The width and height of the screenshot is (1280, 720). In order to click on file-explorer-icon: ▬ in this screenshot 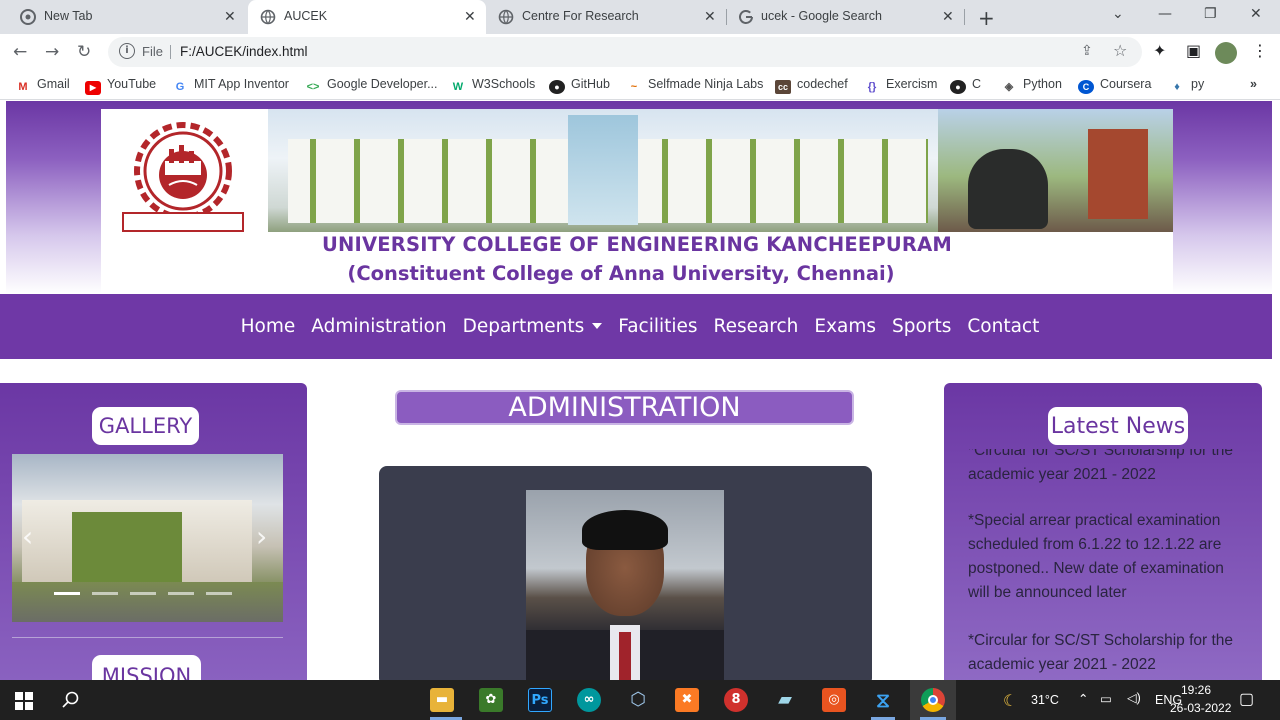, I will do `click(442, 700)`.